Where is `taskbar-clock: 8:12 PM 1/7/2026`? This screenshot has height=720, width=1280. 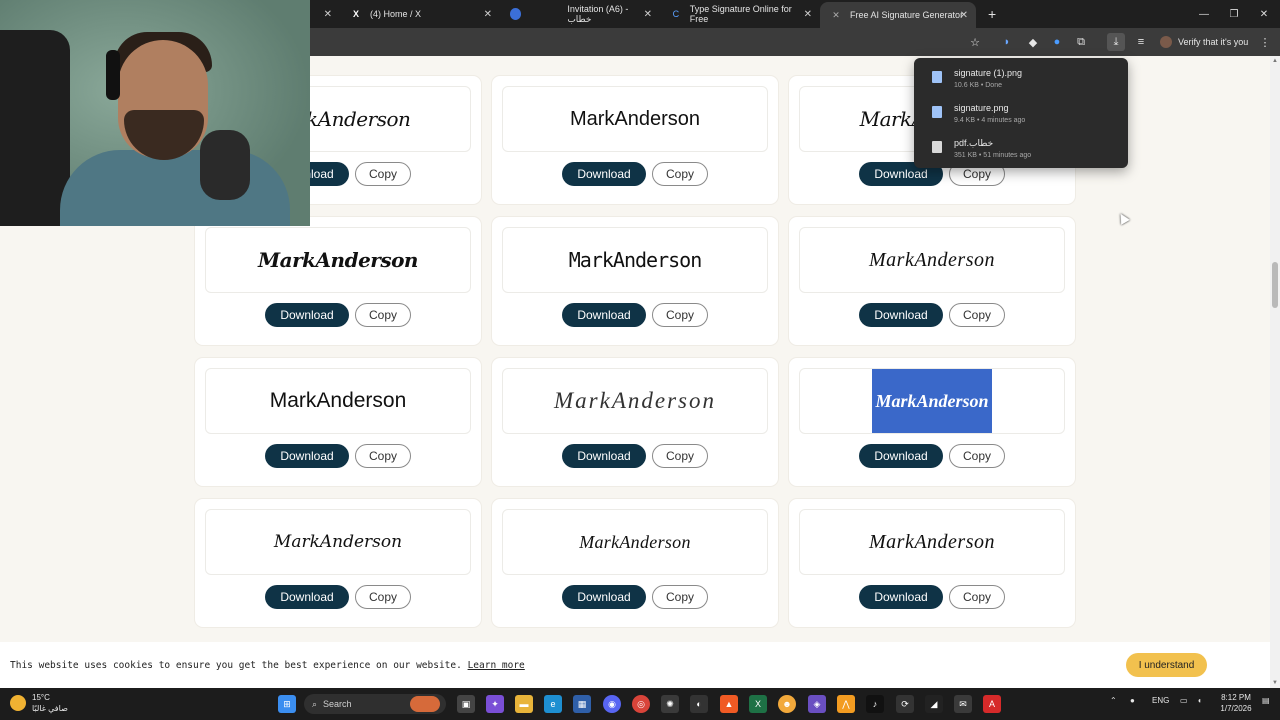
taskbar-clock: 8:12 PM 1/7/2026 is located at coordinates (1236, 703).